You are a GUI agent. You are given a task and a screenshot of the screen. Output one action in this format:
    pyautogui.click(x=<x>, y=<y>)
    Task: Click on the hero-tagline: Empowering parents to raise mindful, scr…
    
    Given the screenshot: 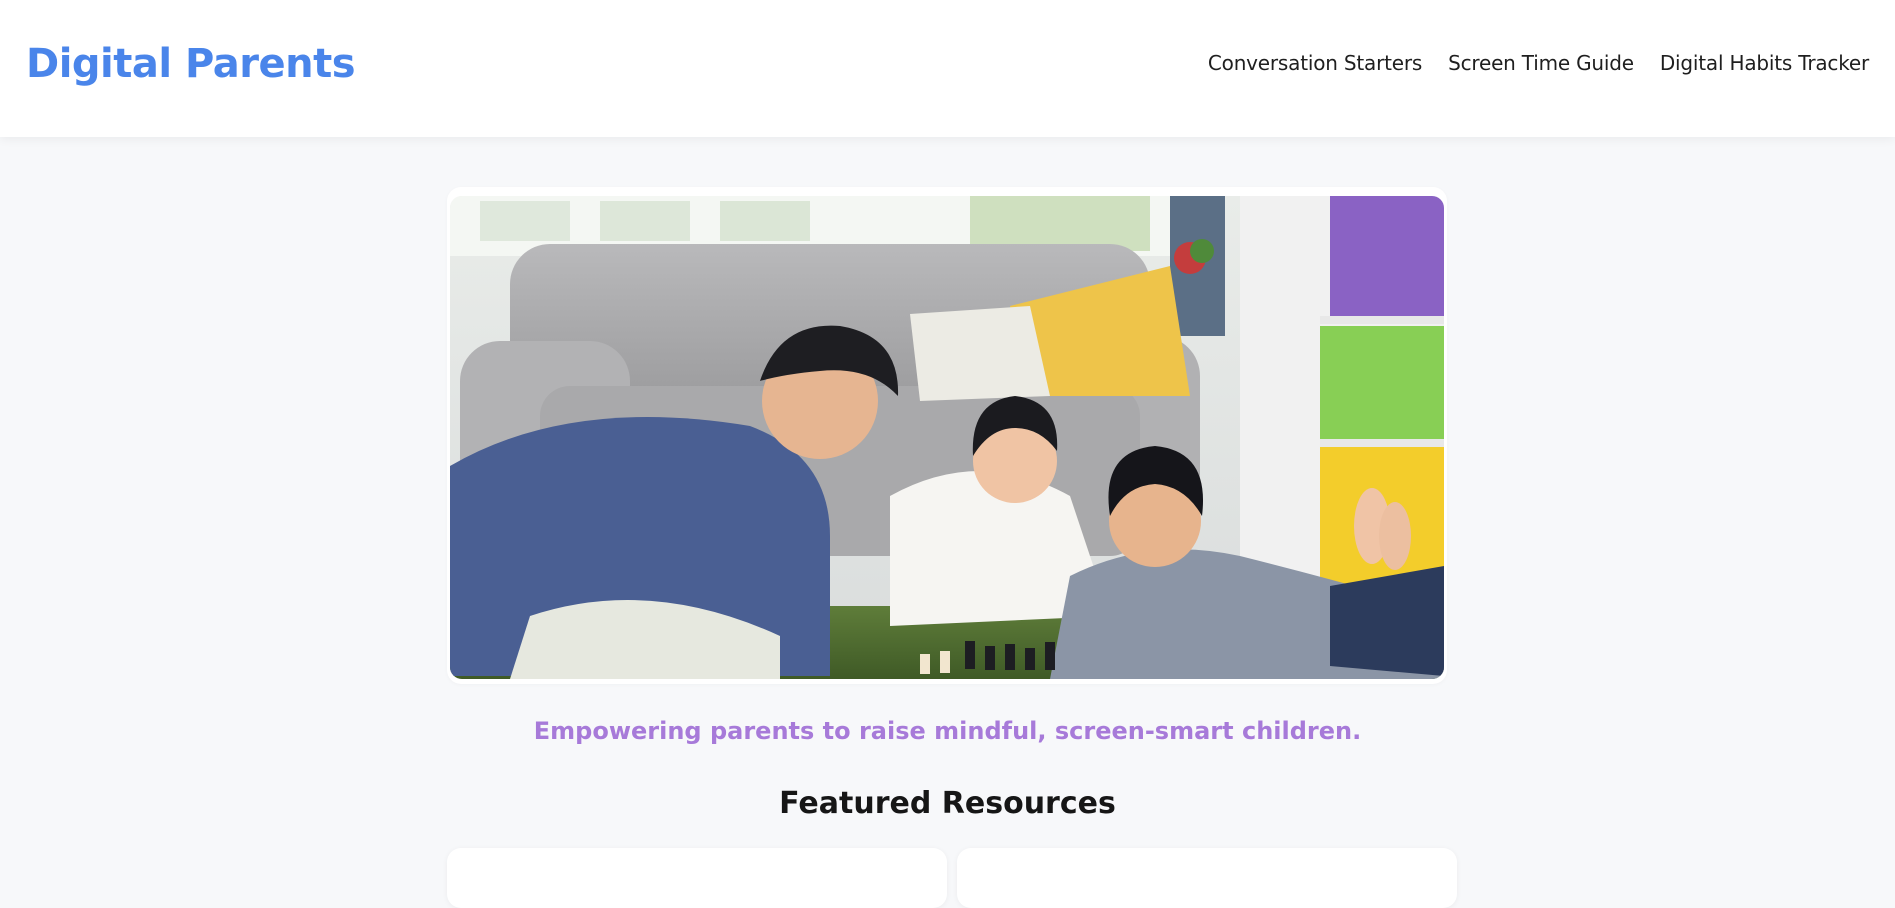 What is the action you would take?
    pyautogui.click(x=947, y=731)
    